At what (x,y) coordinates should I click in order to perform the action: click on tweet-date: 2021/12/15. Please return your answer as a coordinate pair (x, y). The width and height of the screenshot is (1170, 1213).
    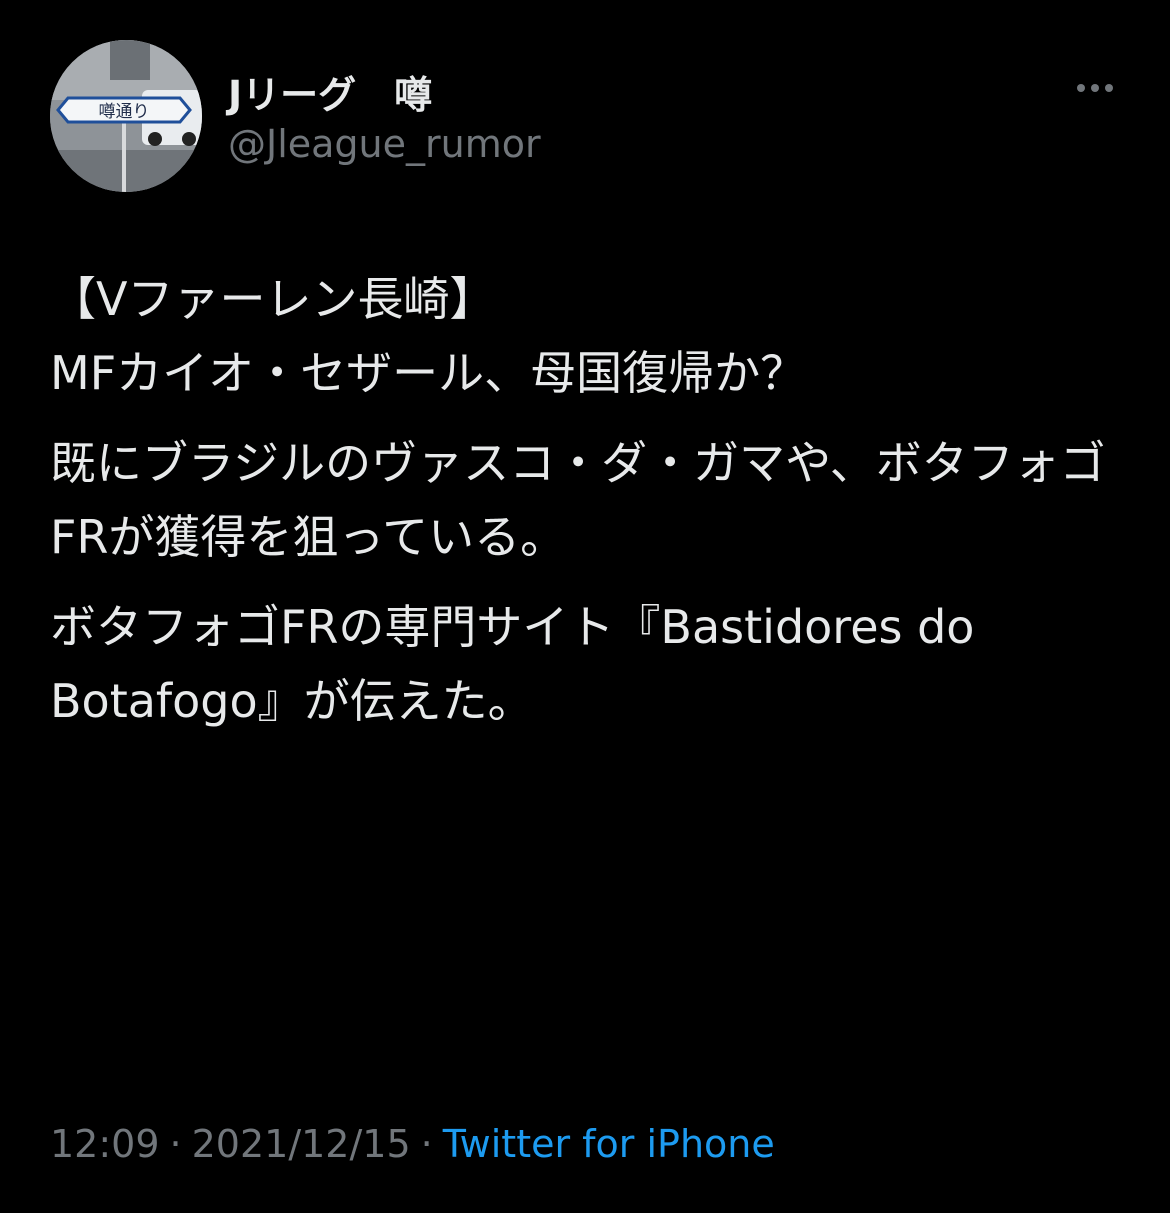
    Looking at the image, I should click on (301, 1144).